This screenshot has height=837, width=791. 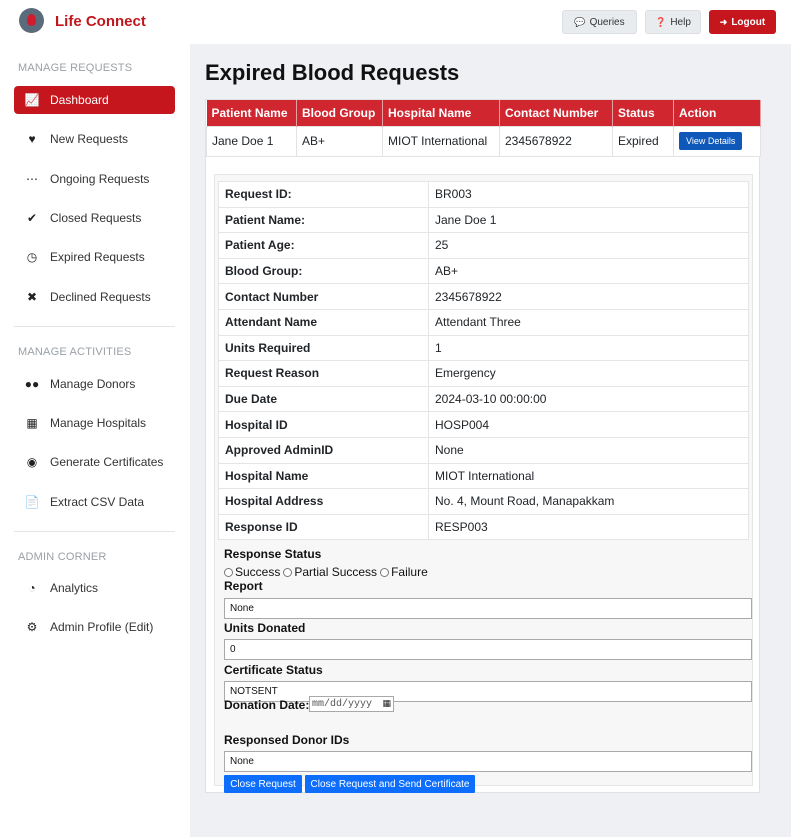 What do you see at coordinates (263, 784) in the screenshot?
I see `close-request-button: Close Request` at bounding box center [263, 784].